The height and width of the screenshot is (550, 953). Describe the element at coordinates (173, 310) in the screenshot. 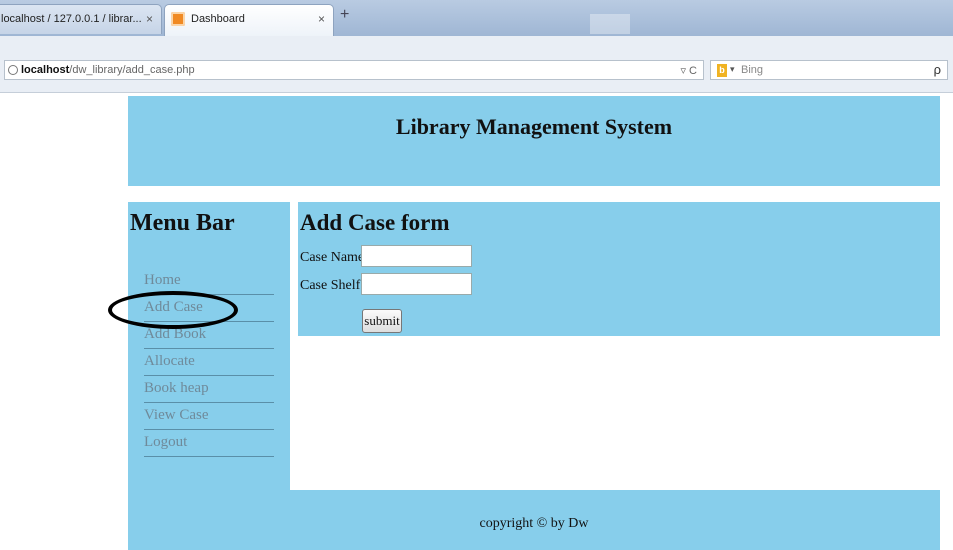

I see `annotation-ellipse` at that location.